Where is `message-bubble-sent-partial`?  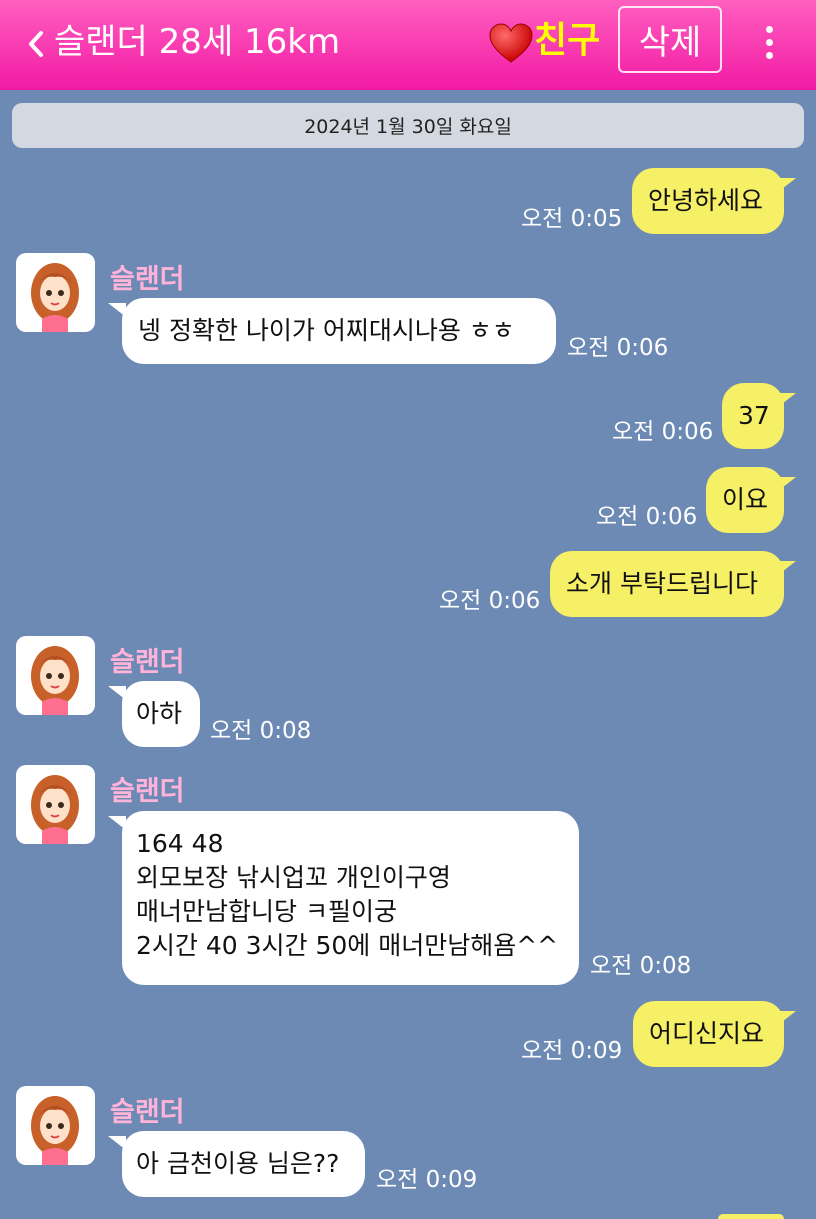 message-bubble-sent-partial is located at coordinates (751, 1216).